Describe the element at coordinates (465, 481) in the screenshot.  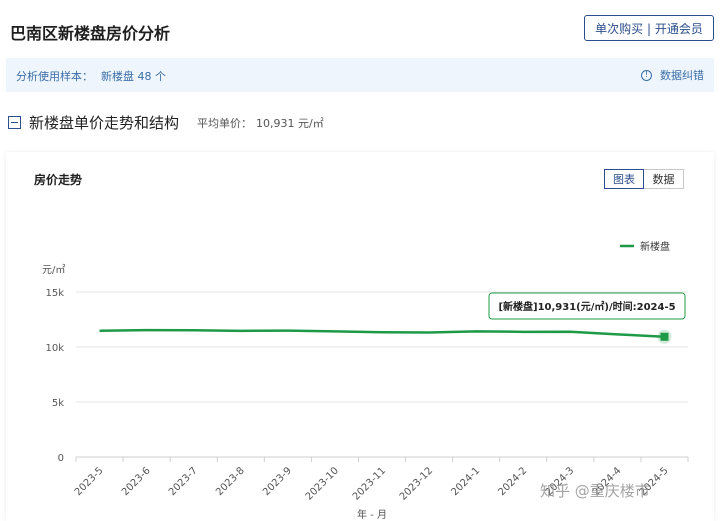
I see `x-tick-label: 2024-1` at that location.